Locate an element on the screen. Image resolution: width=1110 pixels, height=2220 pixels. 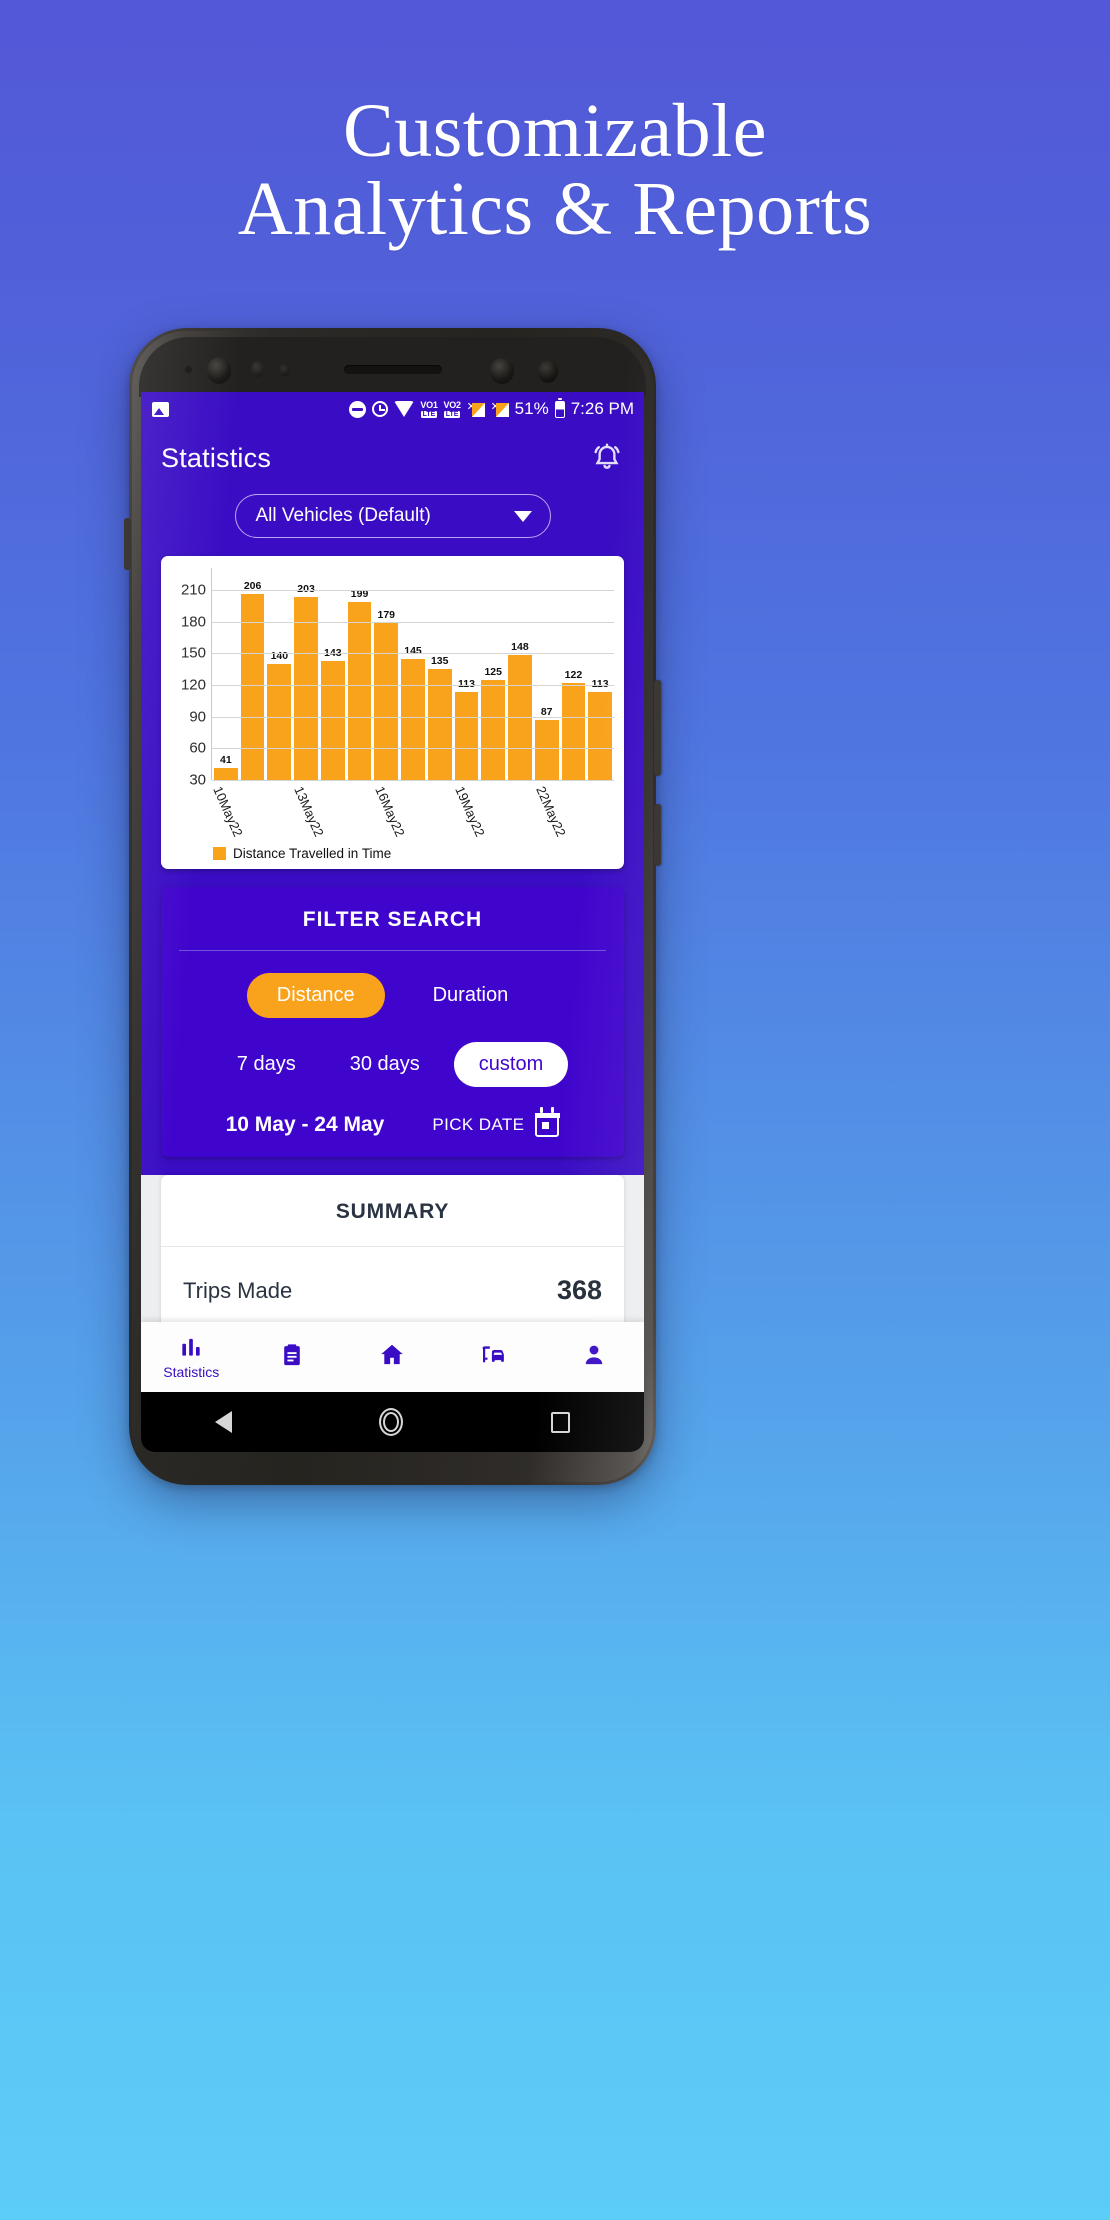
wifi-icon is located at coordinates (404, 409).